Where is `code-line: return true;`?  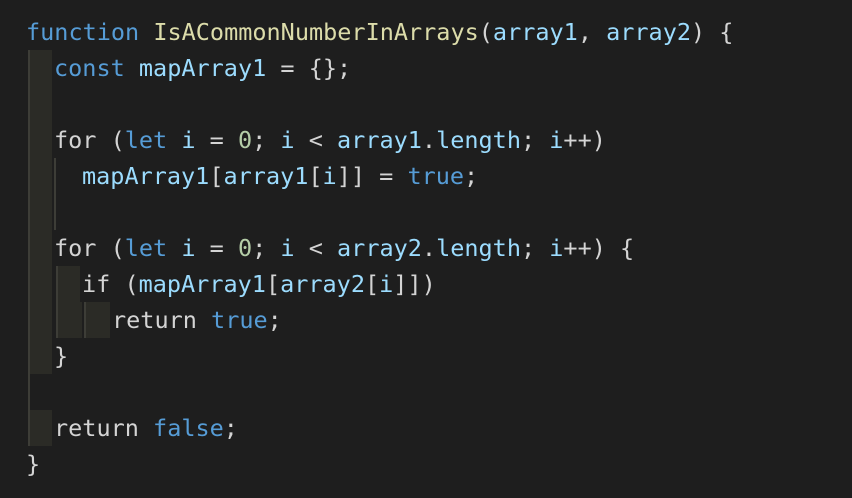
code-line: return true; is located at coordinates (197, 320).